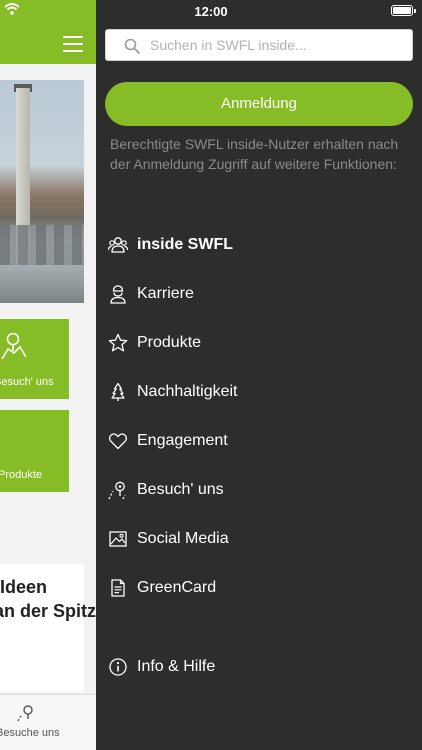 The width and height of the screenshot is (422, 750). I want to click on menu-item-engagement: Engagement, so click(259, 440).